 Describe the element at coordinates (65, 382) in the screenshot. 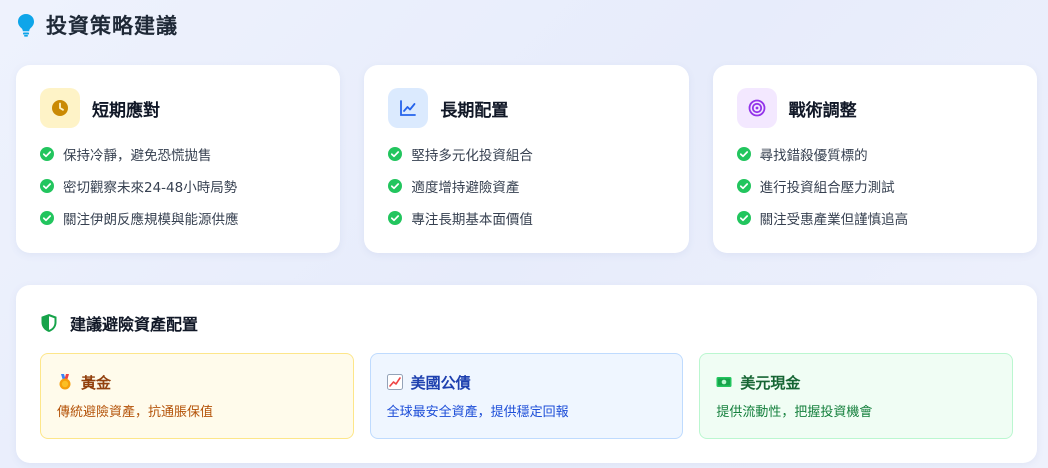

I see `medal-icon` at that location.